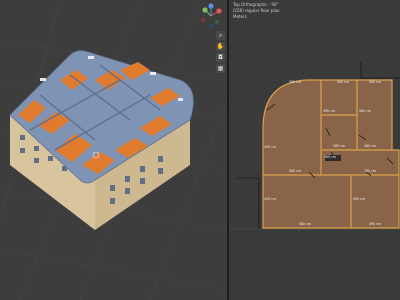 This screenshot has height=300, width=400. Describe the element at coordinates (220, 68) in the screenshot. I see `grid-perspective-icon: ▦` at that location.